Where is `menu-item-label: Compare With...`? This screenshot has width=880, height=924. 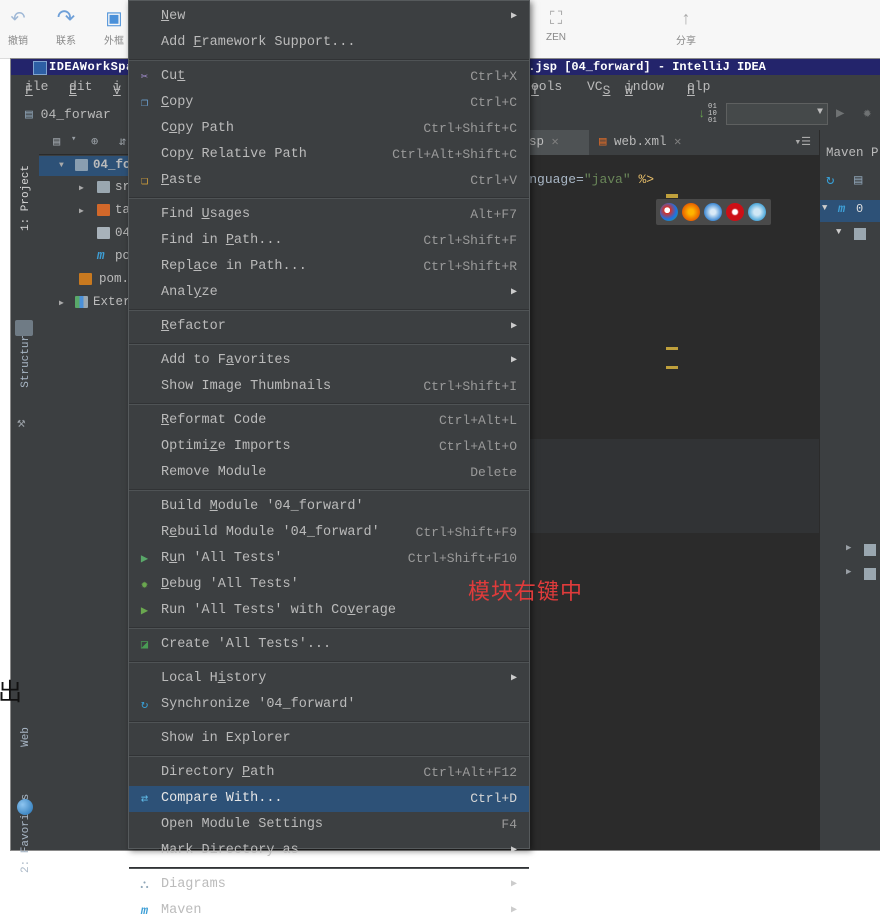
menu-item-label: Compare With... is located at coordinates (222, 798).